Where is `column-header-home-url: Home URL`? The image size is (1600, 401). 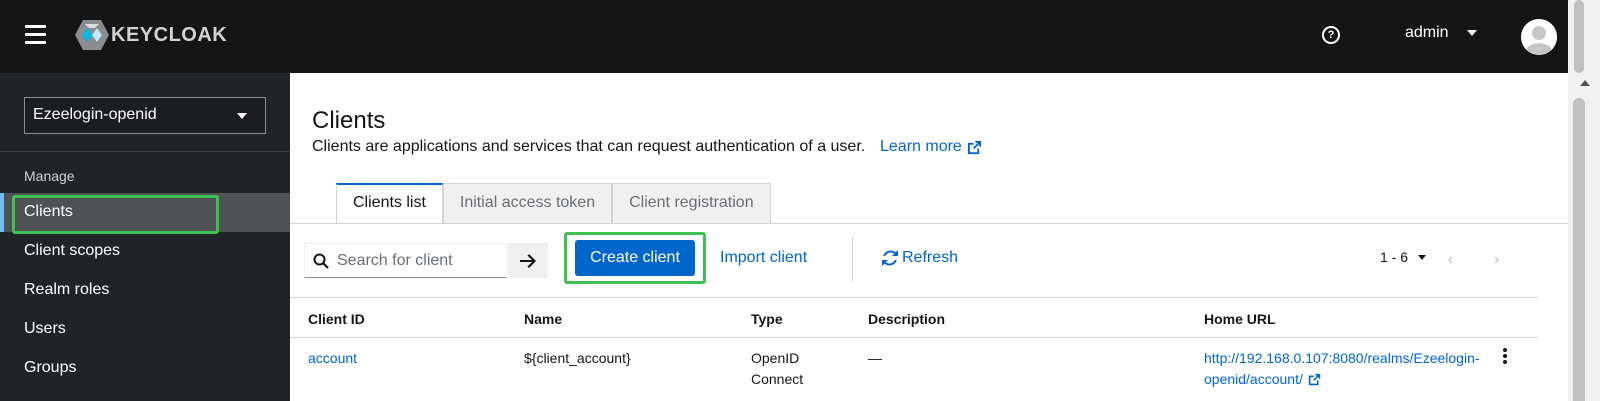
column-header-home-url: Home URL is located at coordinates (1240, 319).